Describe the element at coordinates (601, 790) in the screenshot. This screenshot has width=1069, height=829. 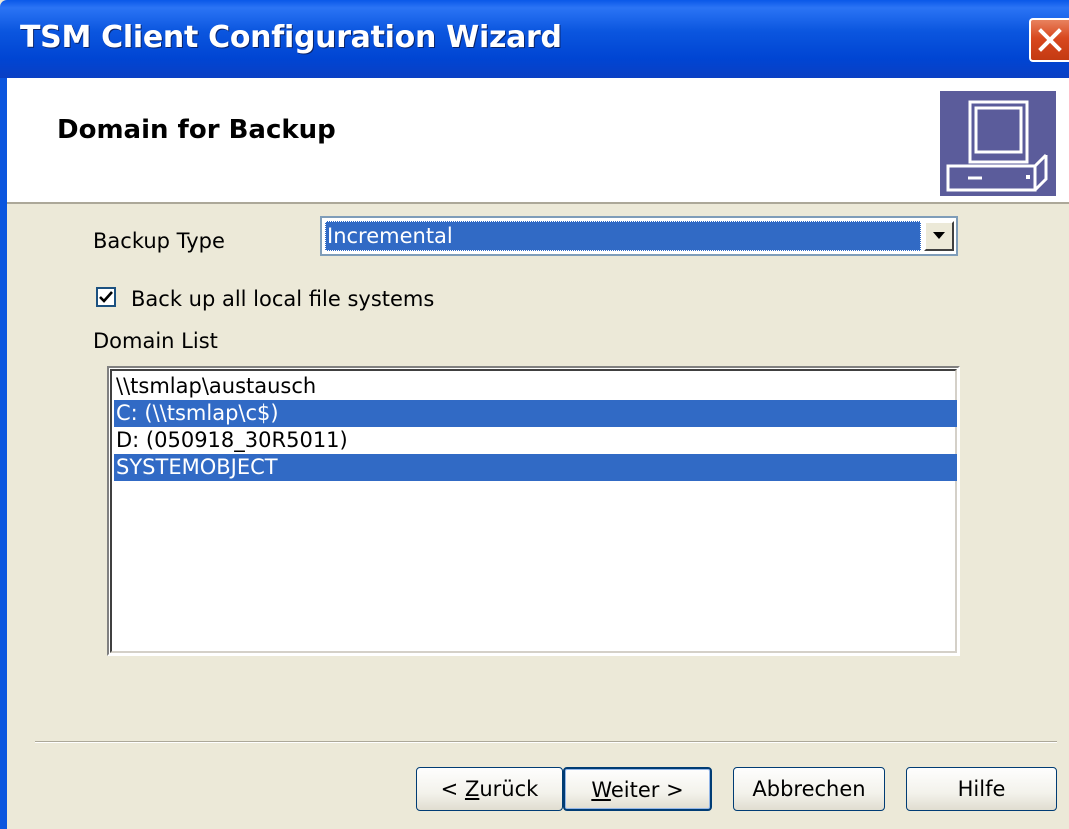
I see `next-mnemonic: W` at that location.